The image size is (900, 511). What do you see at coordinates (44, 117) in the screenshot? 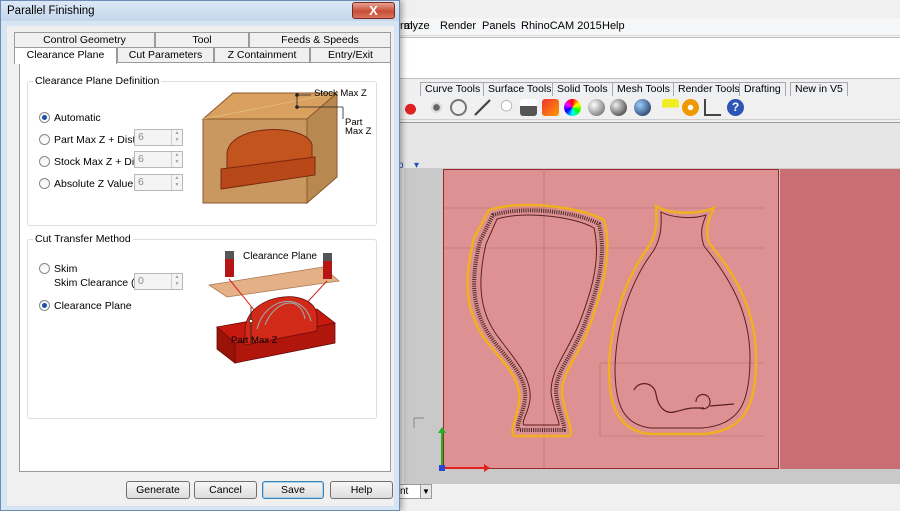
I see `automatic-radio` at bounding box center [44, 117].